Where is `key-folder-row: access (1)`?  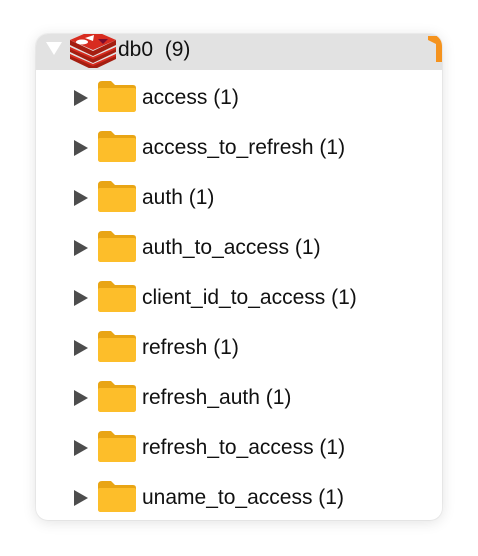
key-folder-row: access (1) is located at coordinates (239, 99).